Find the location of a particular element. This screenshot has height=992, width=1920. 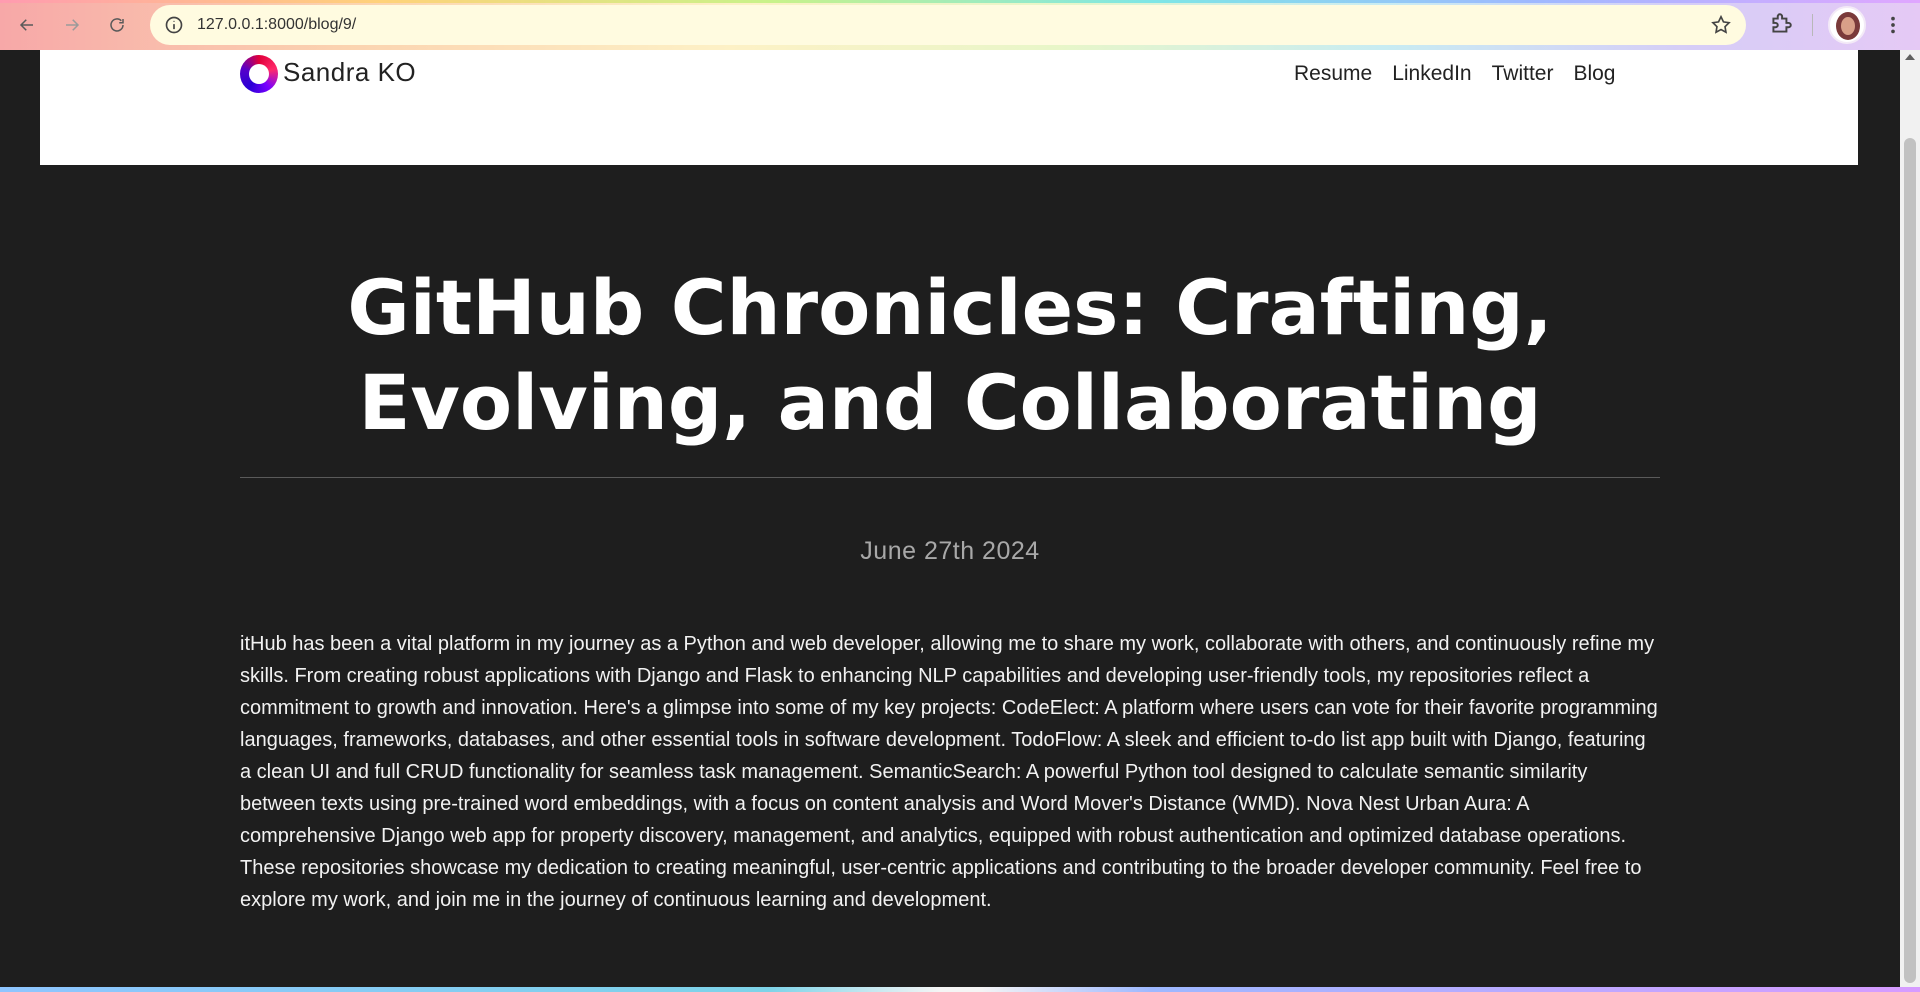

title-divider is located at coordinates (950, 477).